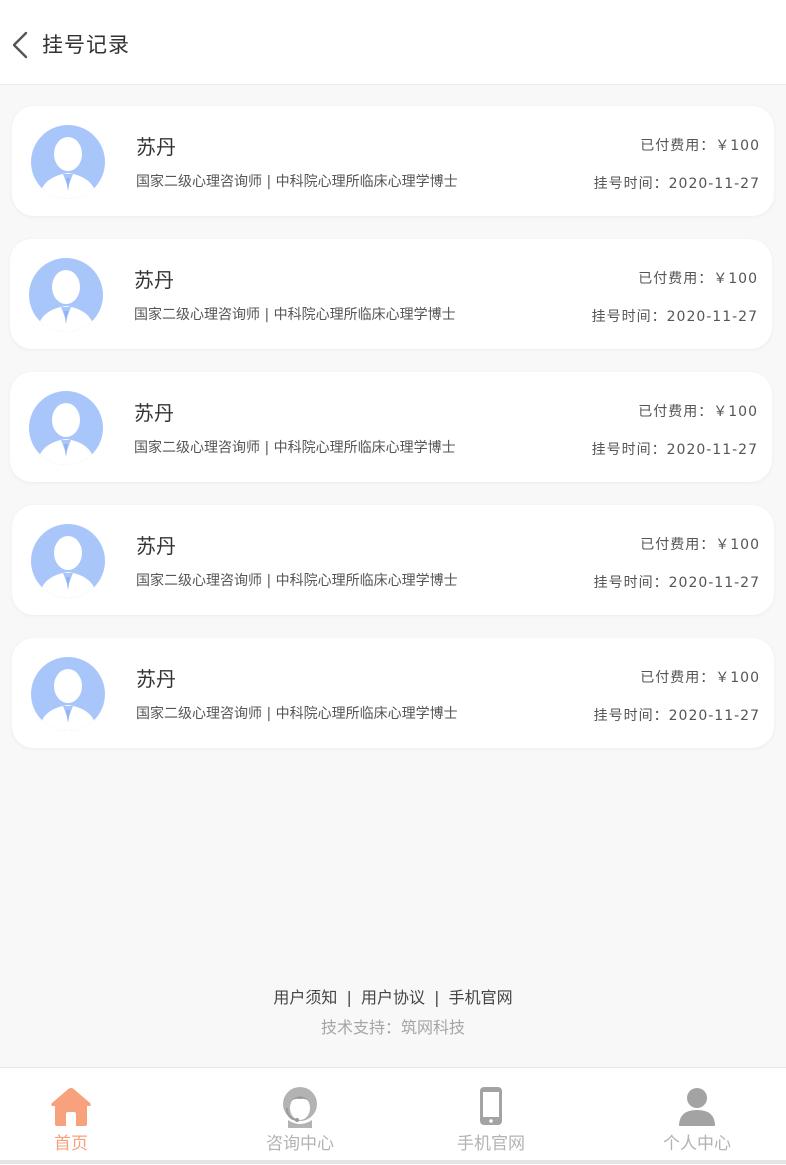 This screenshot has width=786, height=1165. I want to click on tab-mobile-site: 手机官网, so click(491, 1116).